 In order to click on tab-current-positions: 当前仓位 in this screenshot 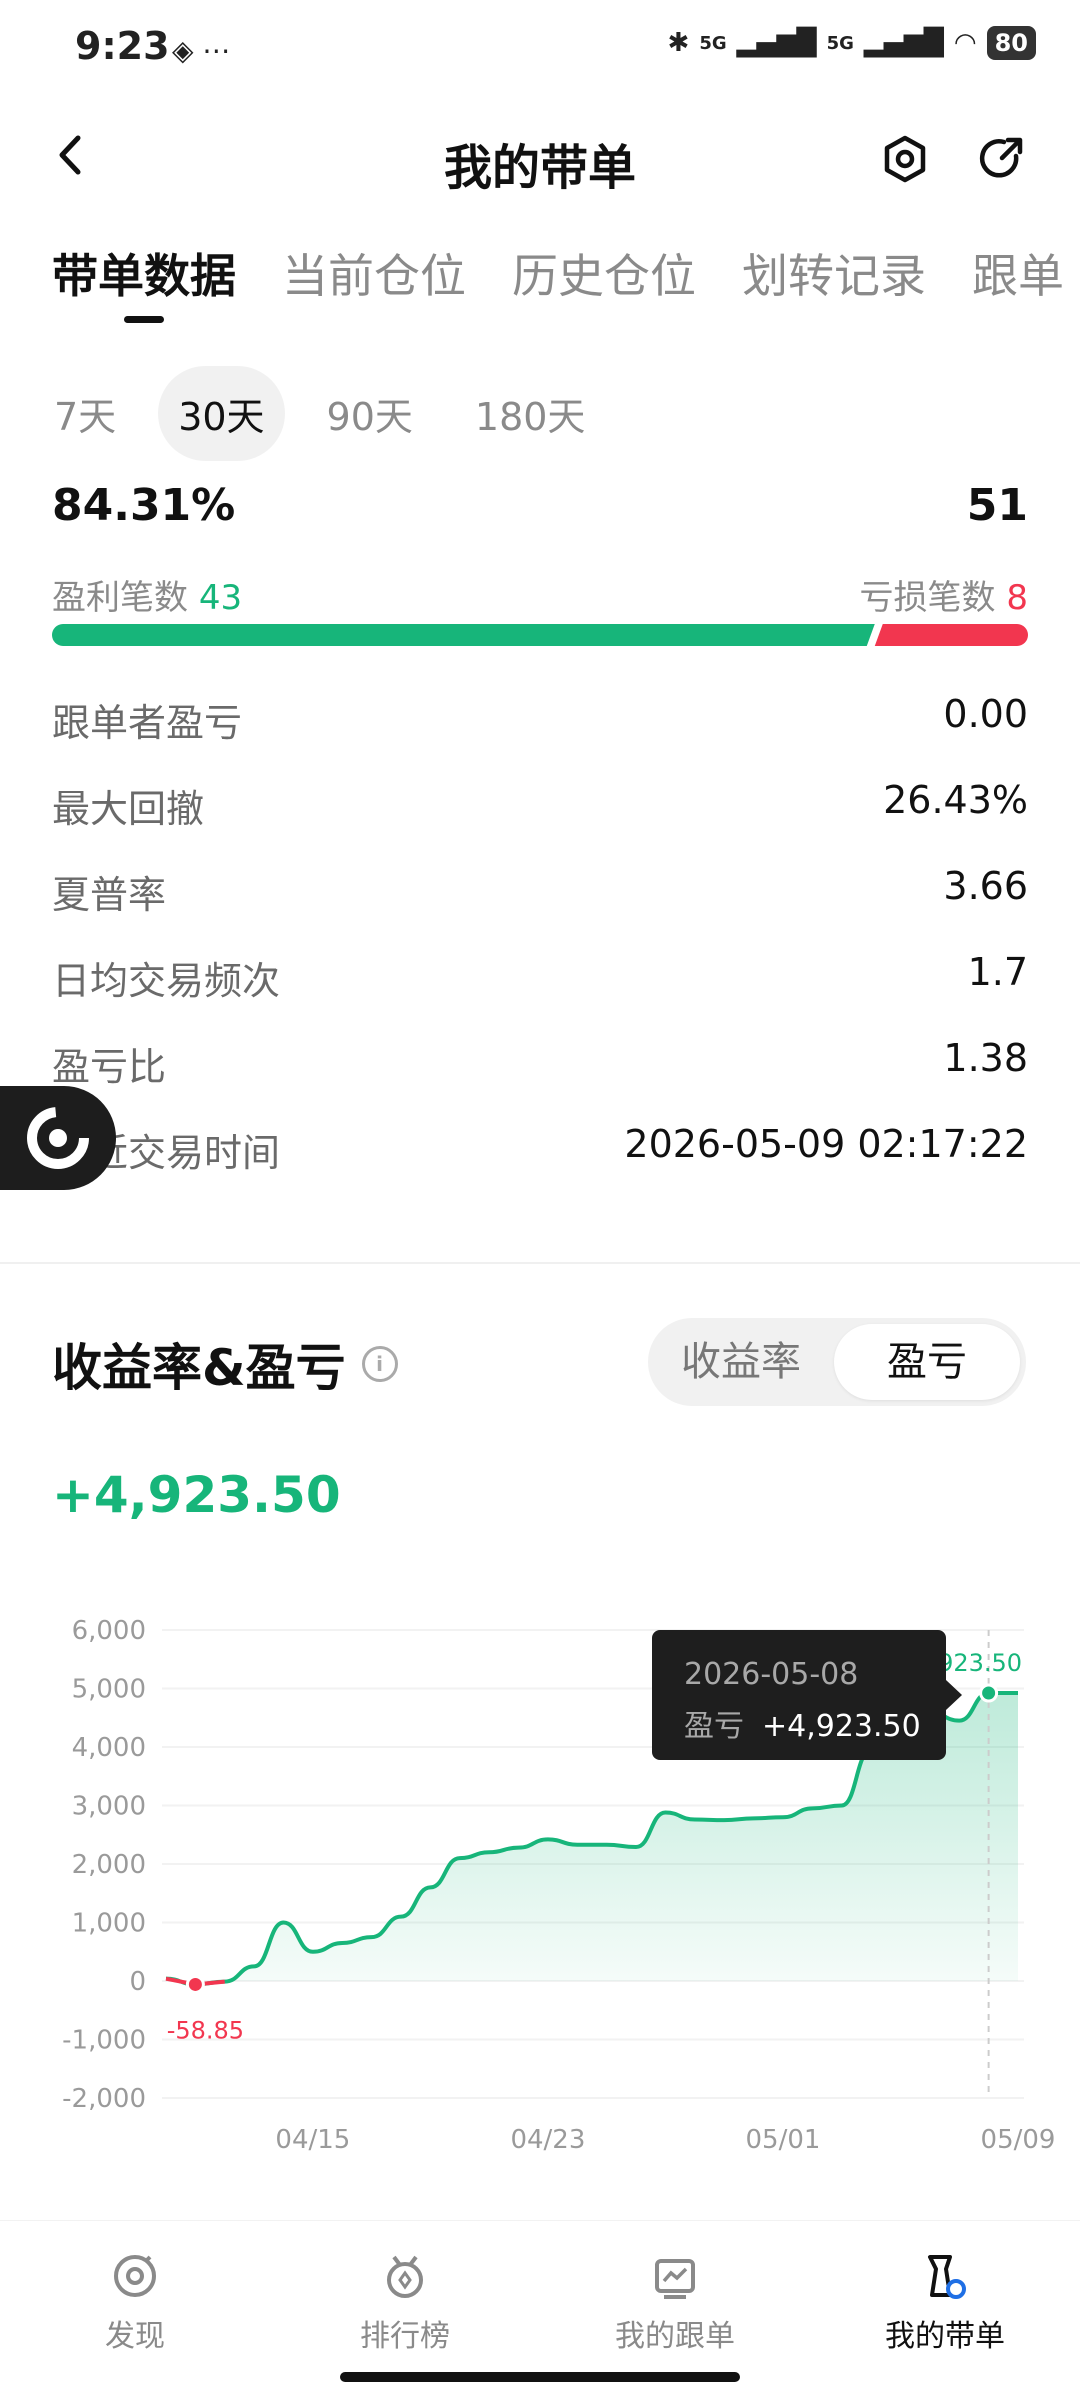, I will do `click(374, 273)`.